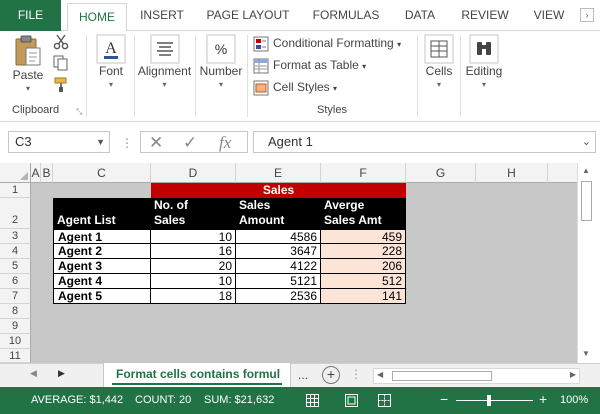  I want to click on no-of-sales-cell: 16, so click(193, 251).